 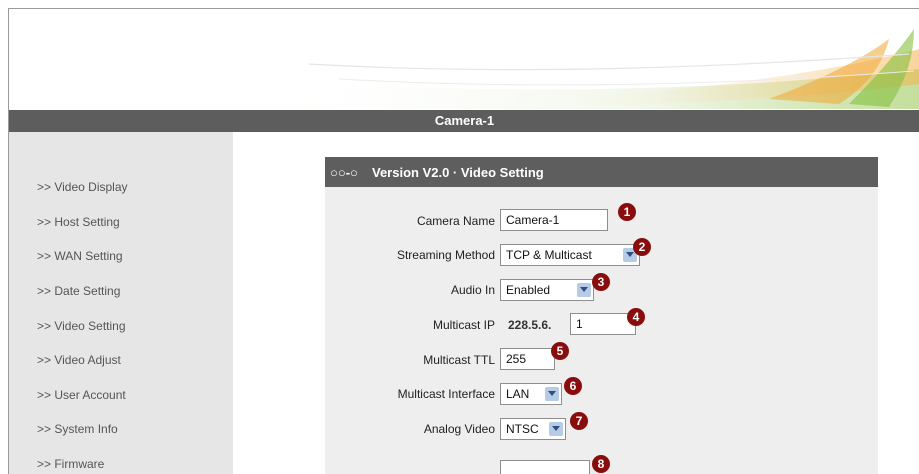 What do you see at coordinates (589, 69) in the screenshot?
I see `banner-graphic` at bounding box center [589, 69].